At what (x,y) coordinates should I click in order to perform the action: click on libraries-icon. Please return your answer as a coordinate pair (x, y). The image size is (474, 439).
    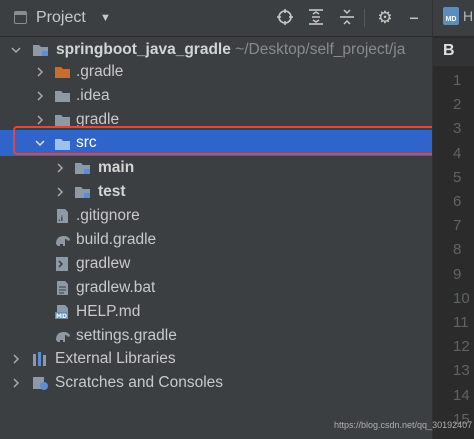
    Looking at the image, I should click on (40, 359).